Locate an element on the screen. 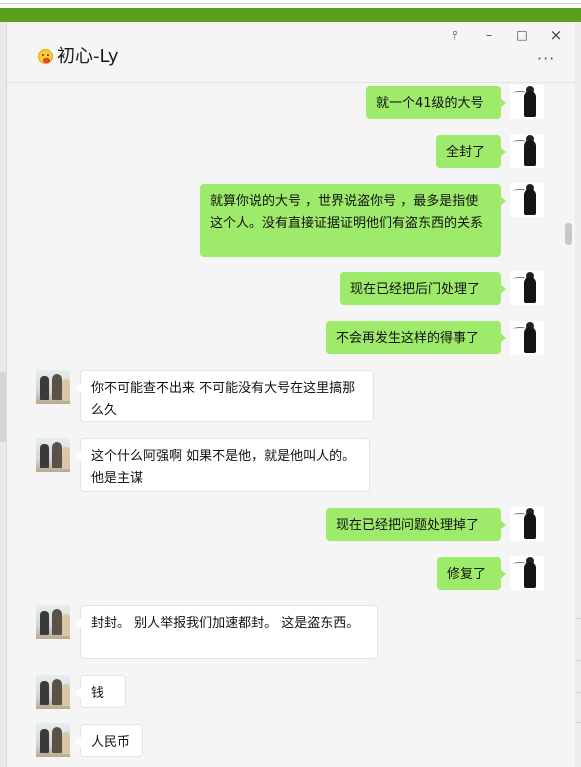 The image size is (581, 767). message-bubble-other: 人民币 is located at coordinates (109, 740).